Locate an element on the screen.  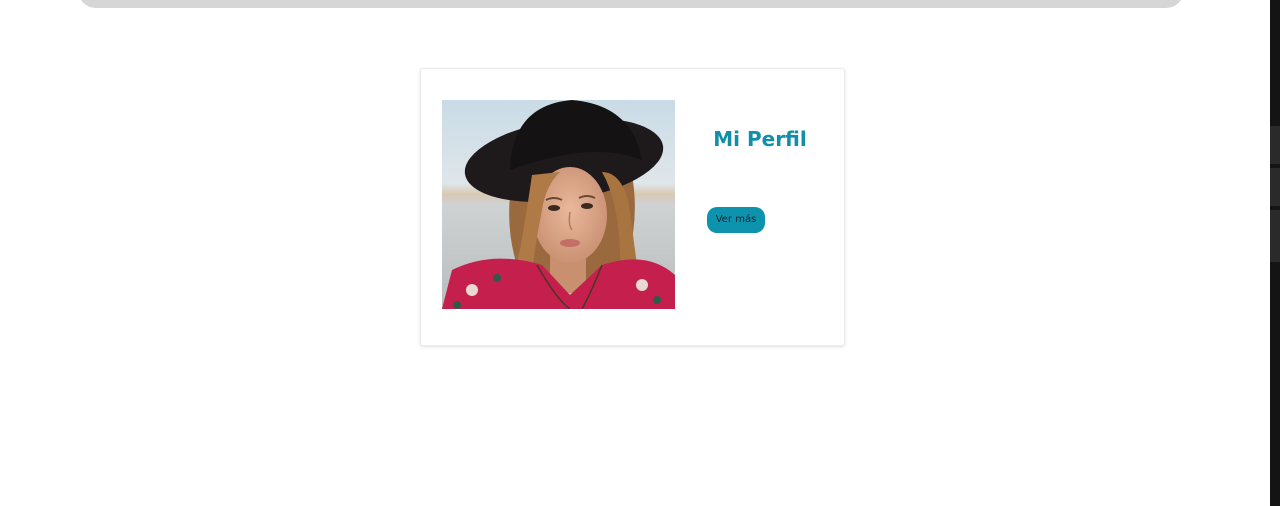
profile-title: Mi Perfil is located at coordinates (760, 139).